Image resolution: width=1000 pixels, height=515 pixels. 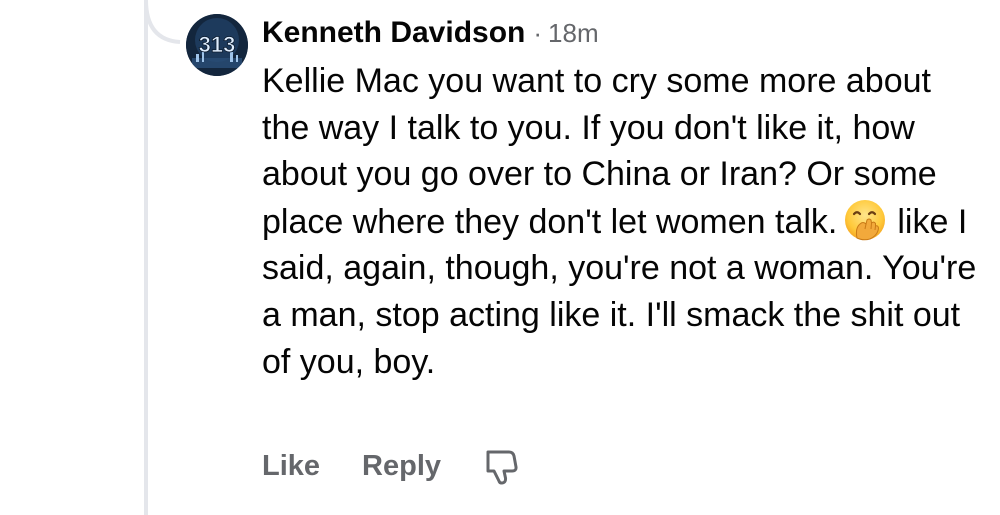 I want to click on avatar: 313, so click(x=217, y=45).